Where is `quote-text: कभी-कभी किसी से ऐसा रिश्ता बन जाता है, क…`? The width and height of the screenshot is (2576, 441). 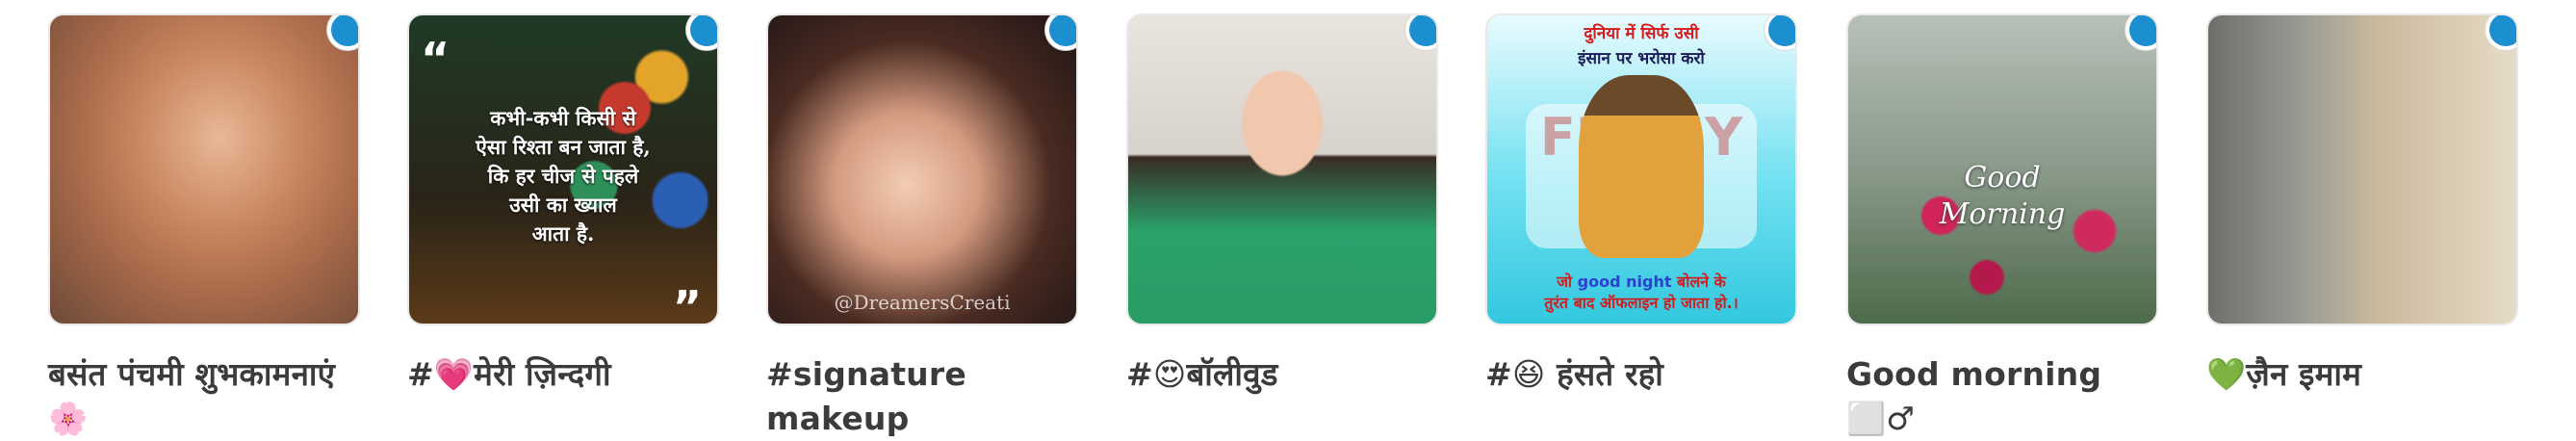 quote-text: कभी-कभी किसी से ऐसा रिश्ता बन जाता है, क… is located at coordinates (563, 176).